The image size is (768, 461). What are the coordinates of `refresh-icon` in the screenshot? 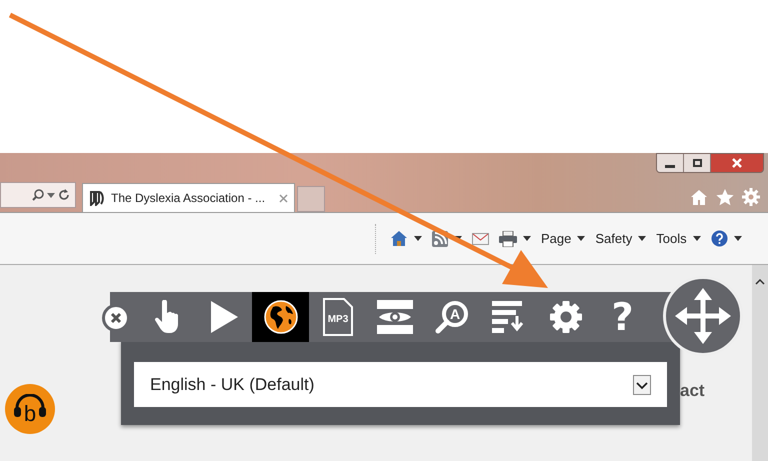 It's located at (64, 195).